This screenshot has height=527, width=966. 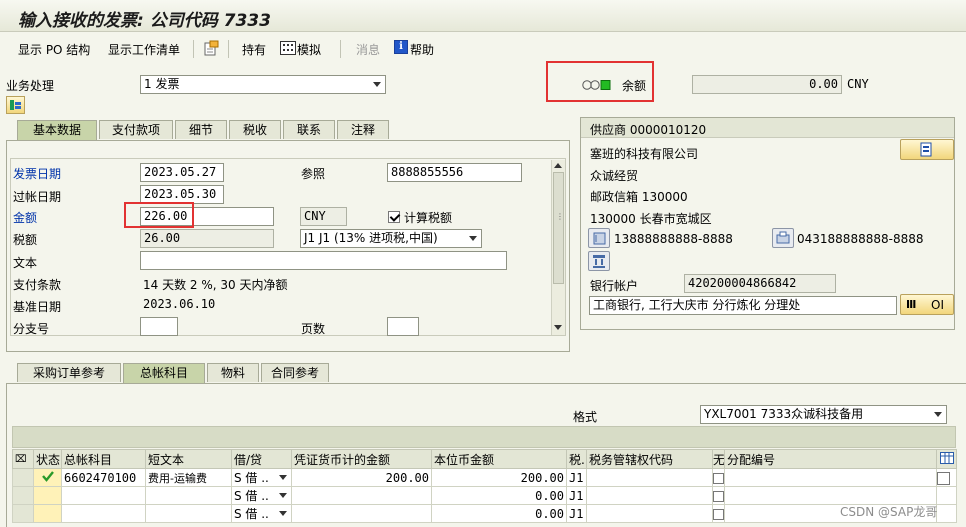 What do you see at coordinates (718, 459) in the screenshot?
I see `col-no-tax: 无` at bounding box center [718, 459].